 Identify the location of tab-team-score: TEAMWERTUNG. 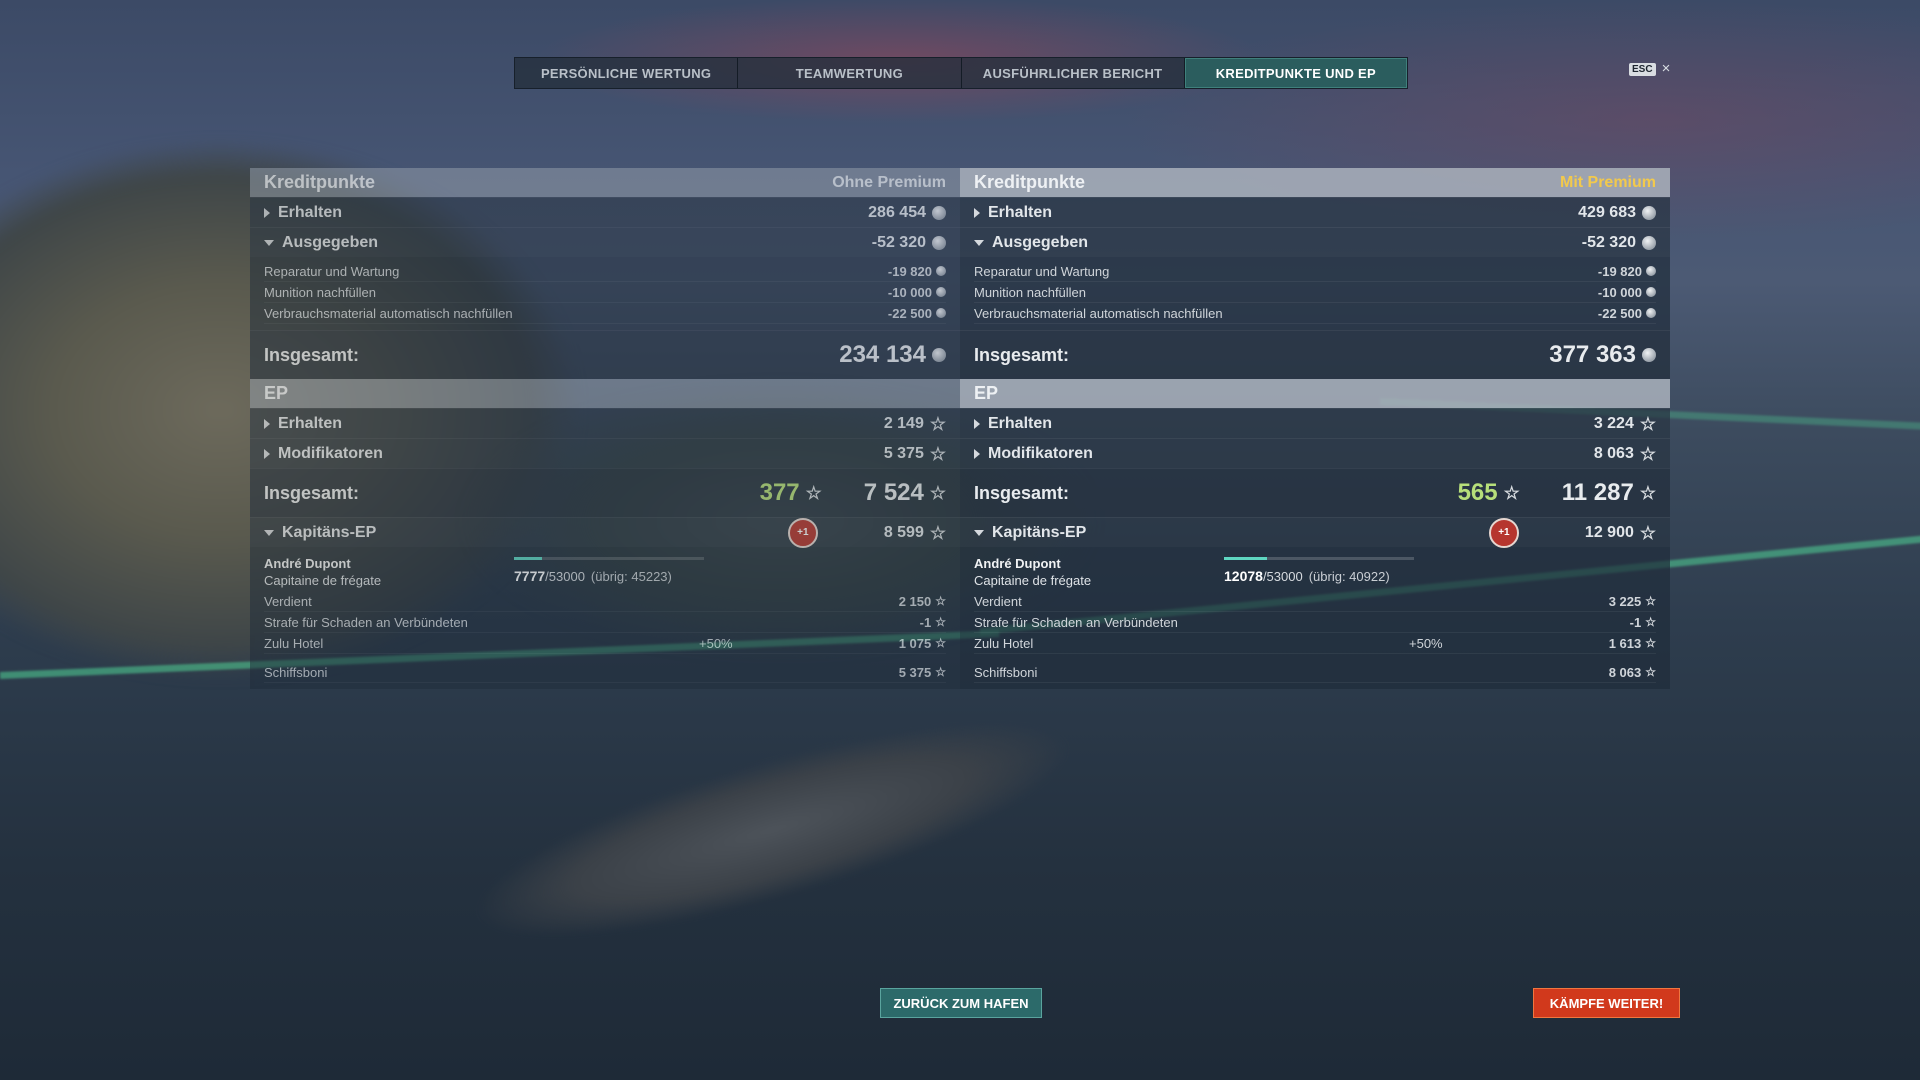
(850, 73).